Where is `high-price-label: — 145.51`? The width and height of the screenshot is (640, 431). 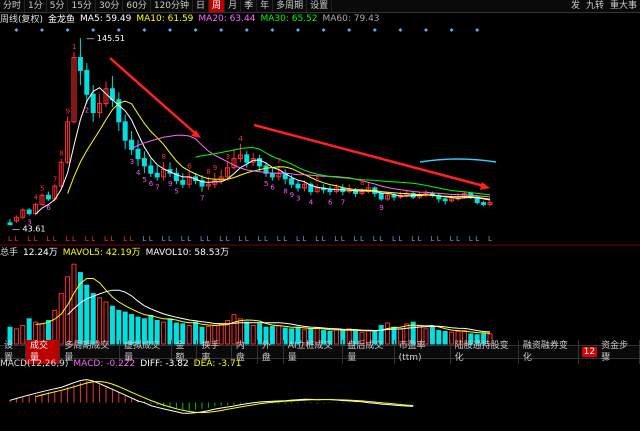
high-price-label: — 145.51 is located at coordinates (105, 38).